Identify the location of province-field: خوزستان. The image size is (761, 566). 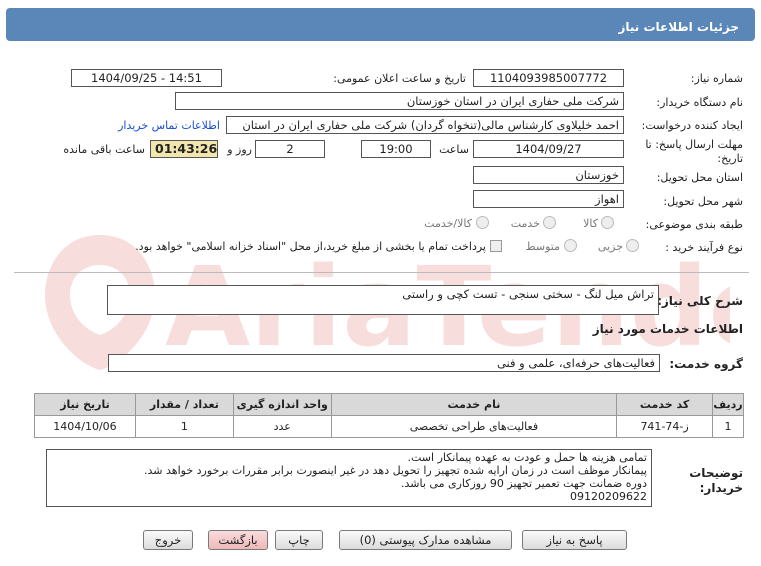
(548, 175).